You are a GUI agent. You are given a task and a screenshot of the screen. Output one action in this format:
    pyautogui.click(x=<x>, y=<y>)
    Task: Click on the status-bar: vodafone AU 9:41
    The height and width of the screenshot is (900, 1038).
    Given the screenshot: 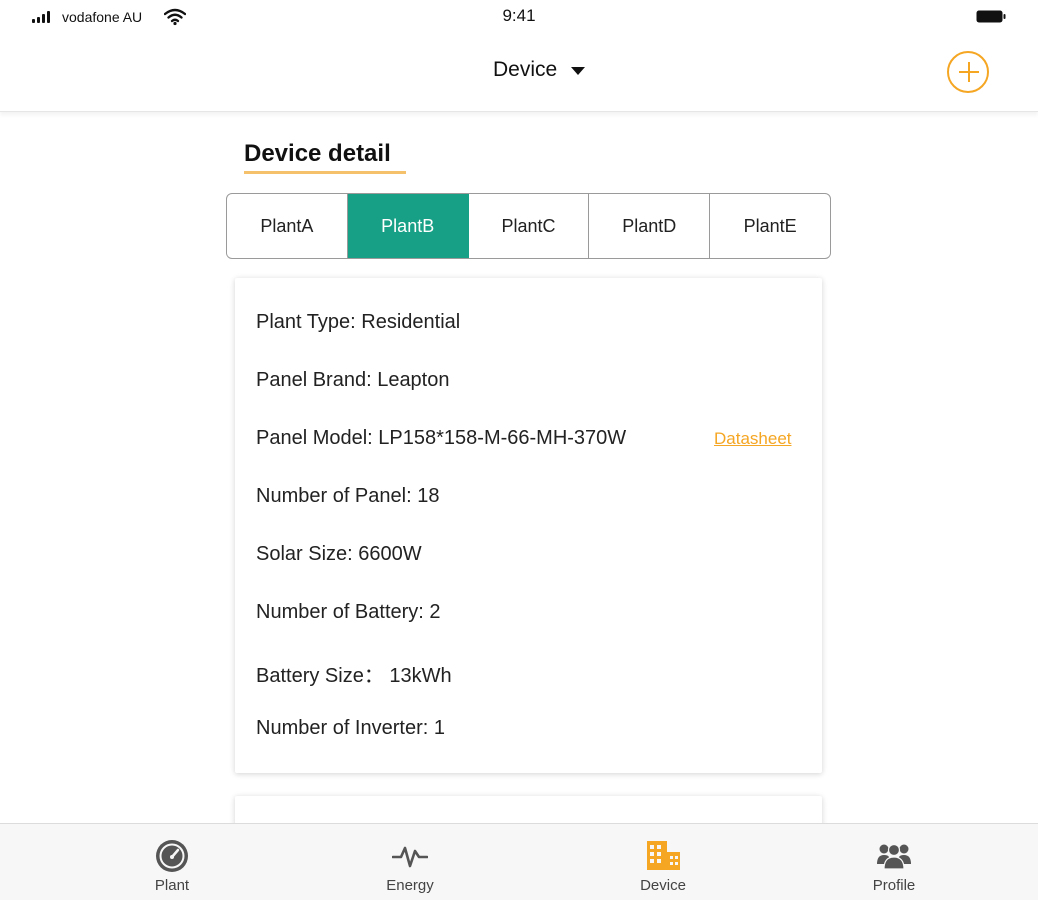 What is the action you would take?
    pyautogui.click(x=519, y=18)
    